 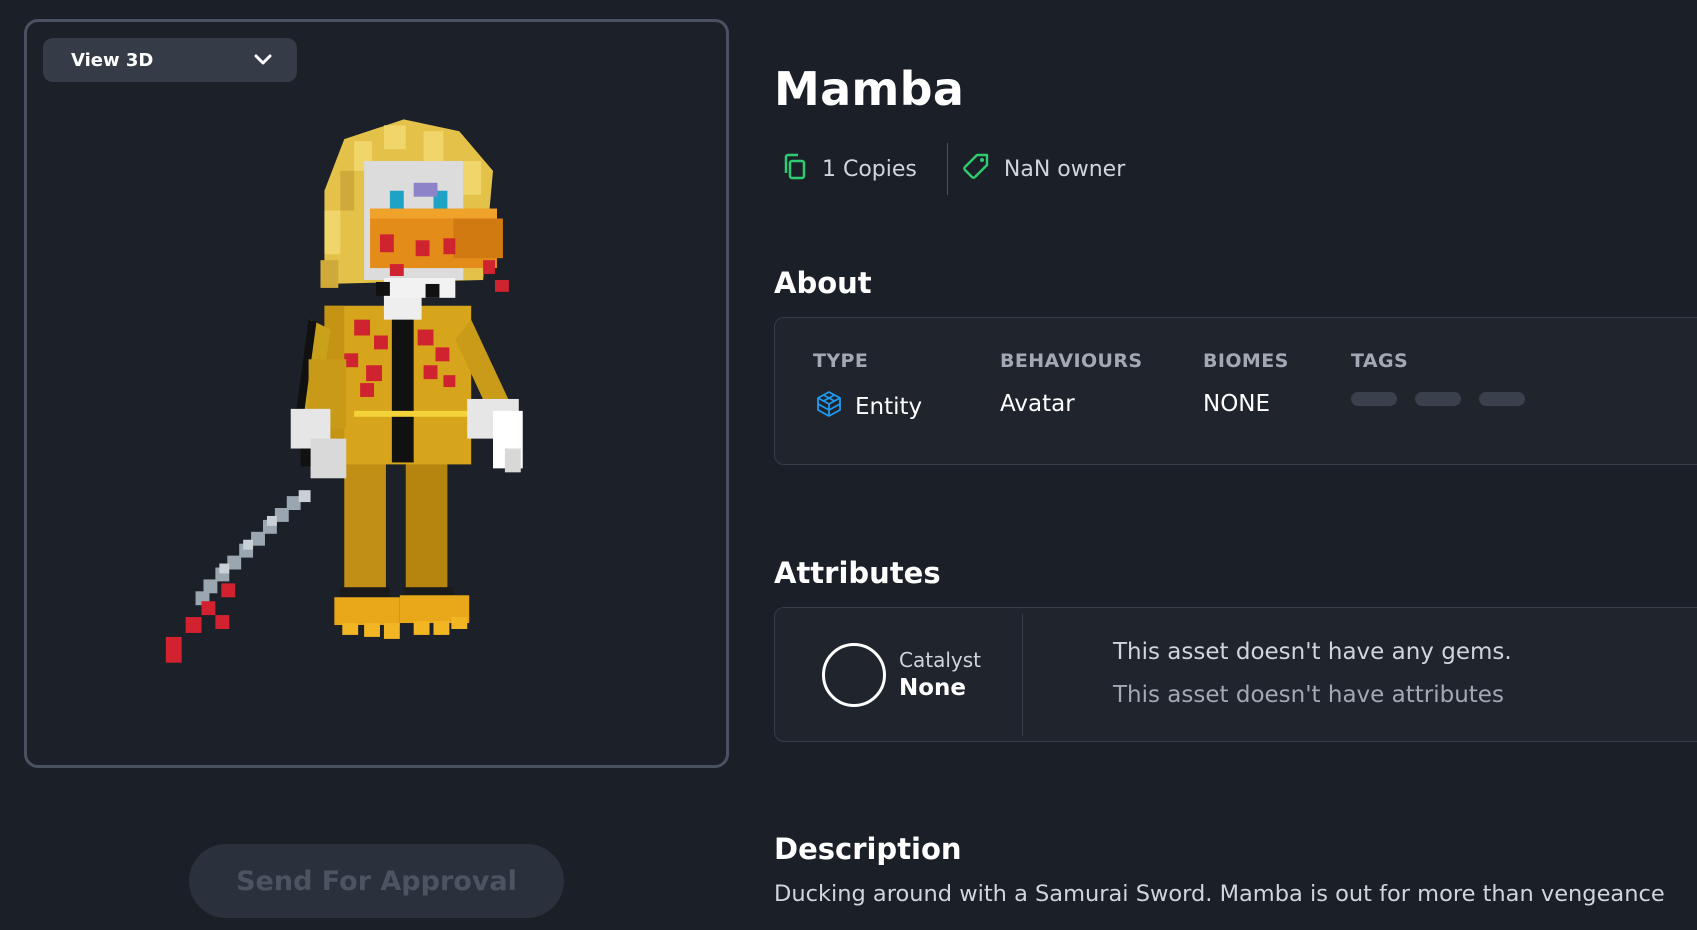 I want to click on avatar-legs, so click(x=402, y=548).